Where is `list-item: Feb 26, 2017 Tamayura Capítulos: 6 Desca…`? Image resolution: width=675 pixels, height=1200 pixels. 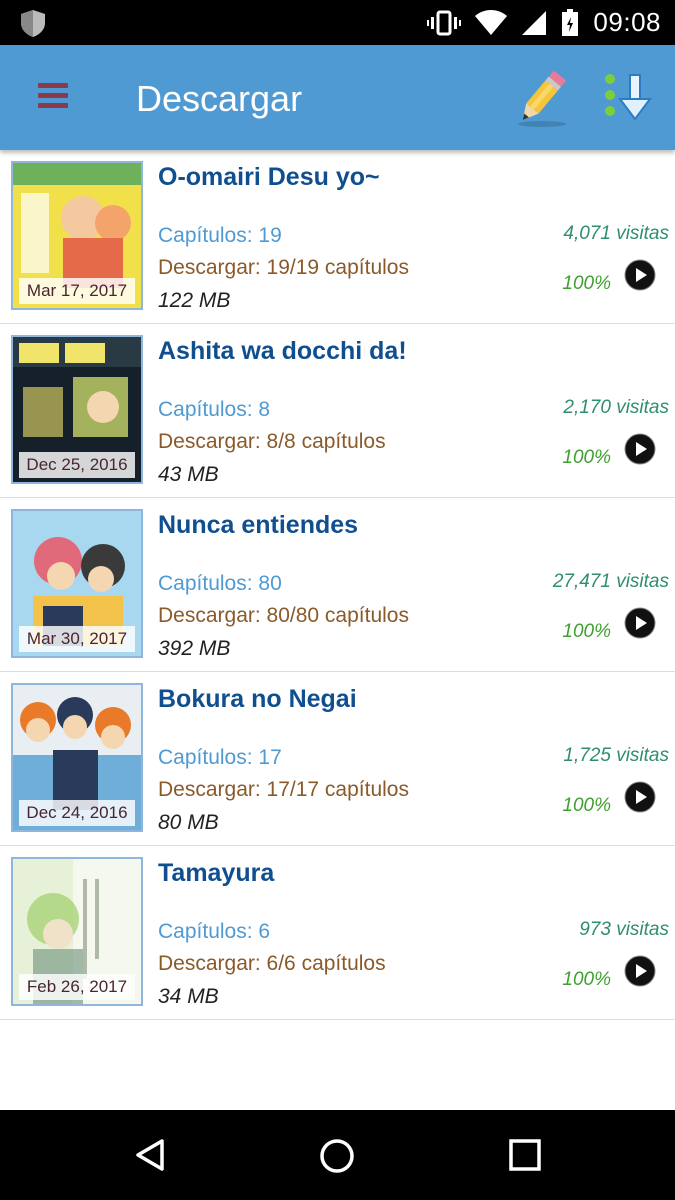 list-item: Feb 26, 2017 Tamayura Capítulos: 6 Desca… is located at coordinates (337, 933).